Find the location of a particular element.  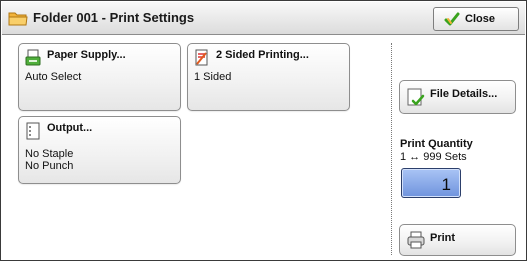

print-quantity-title: Print Quantity is located at coordinates (436, 144).